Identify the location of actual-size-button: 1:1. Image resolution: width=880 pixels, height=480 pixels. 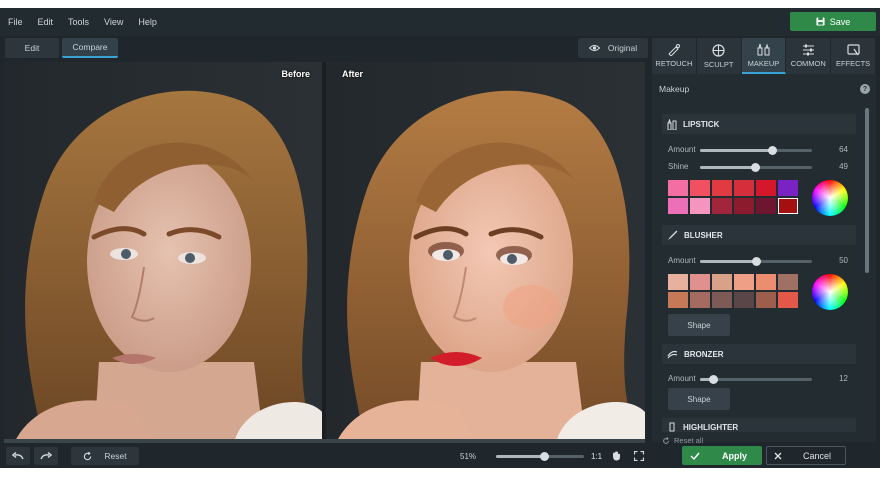
(596, 456).